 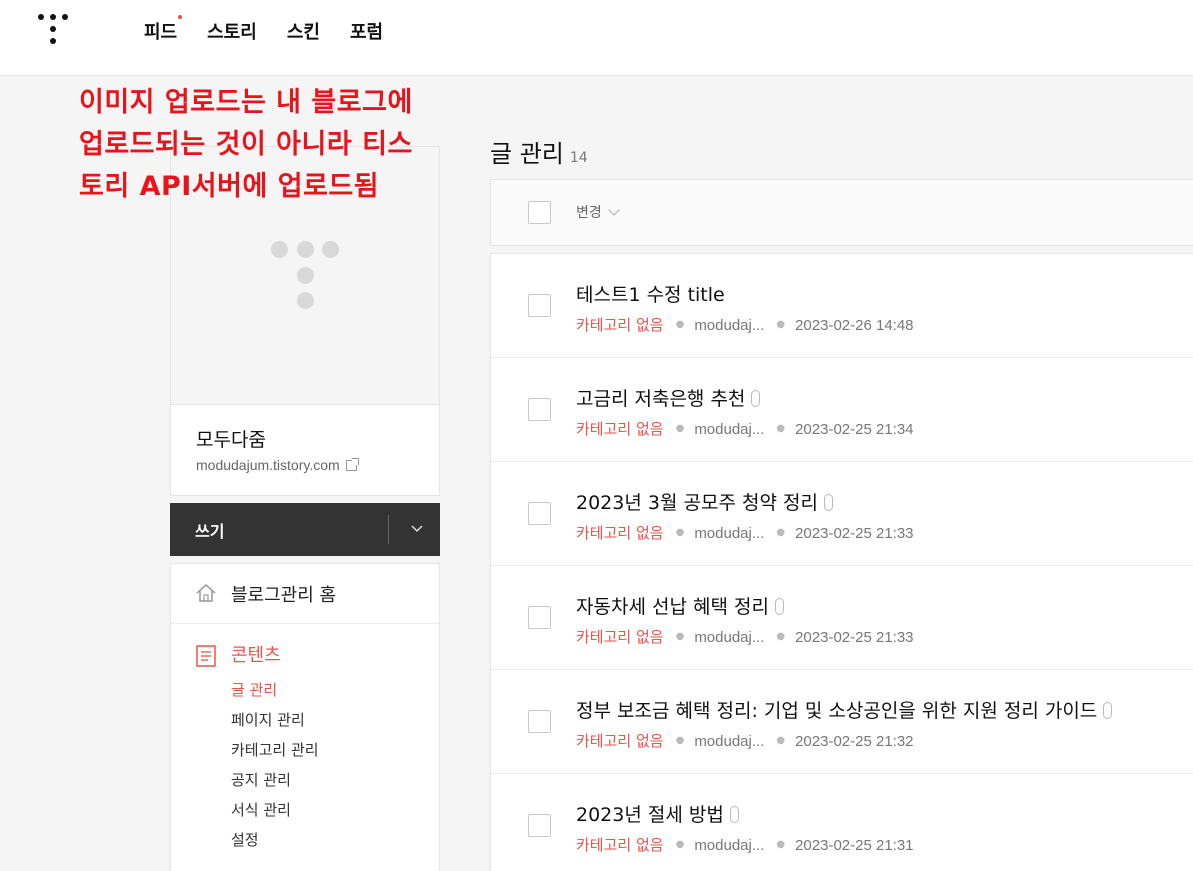 What do you see at coordinates (263, 29) in the screenshot?
I see `top-nav: 피드 스토리 스킨 포럼` at bounding box center [263, 29].